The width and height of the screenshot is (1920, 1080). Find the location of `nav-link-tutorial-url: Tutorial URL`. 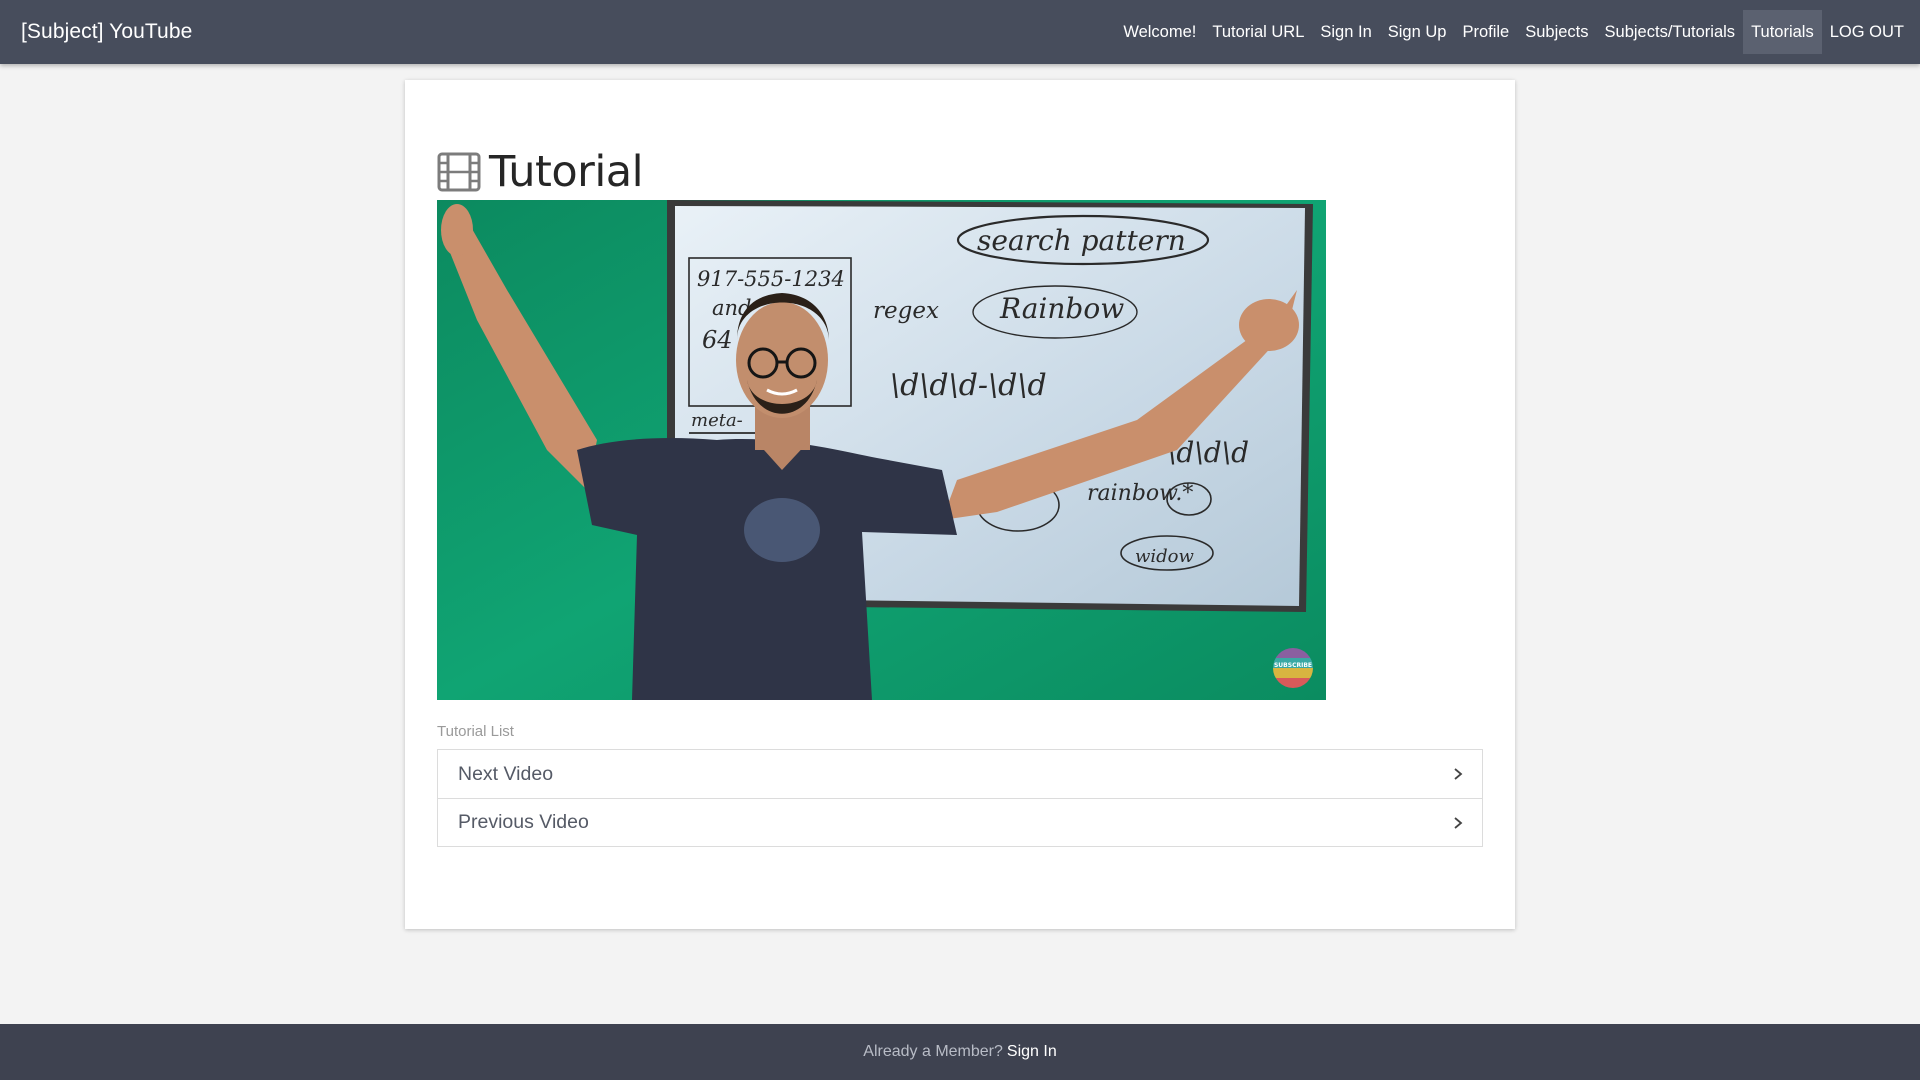

nav-link-tutorial-url: Tutorial URL is located at coordinates (1258, 32).